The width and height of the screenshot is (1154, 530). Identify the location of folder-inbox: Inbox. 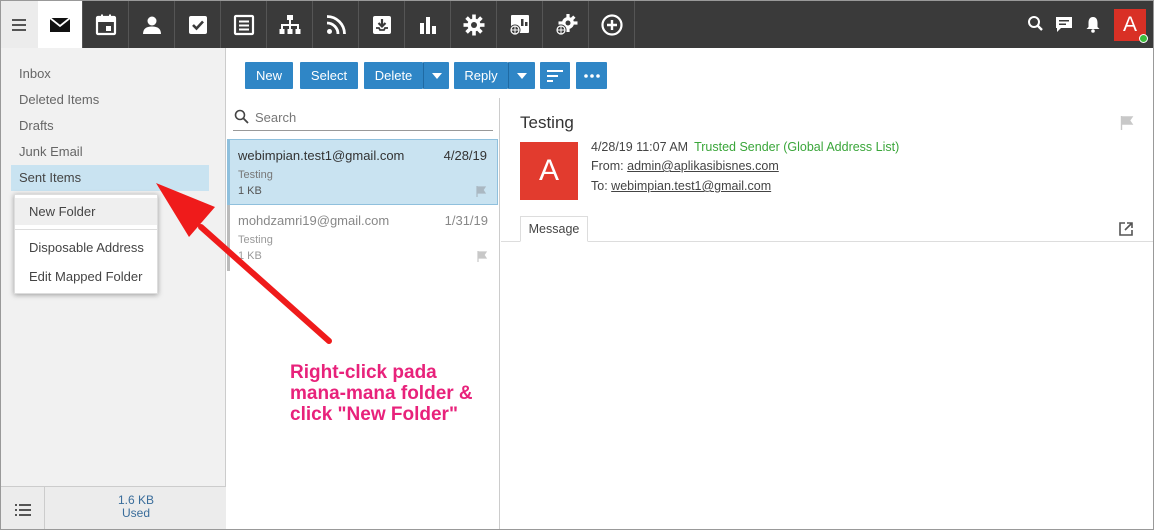
(110, 74).